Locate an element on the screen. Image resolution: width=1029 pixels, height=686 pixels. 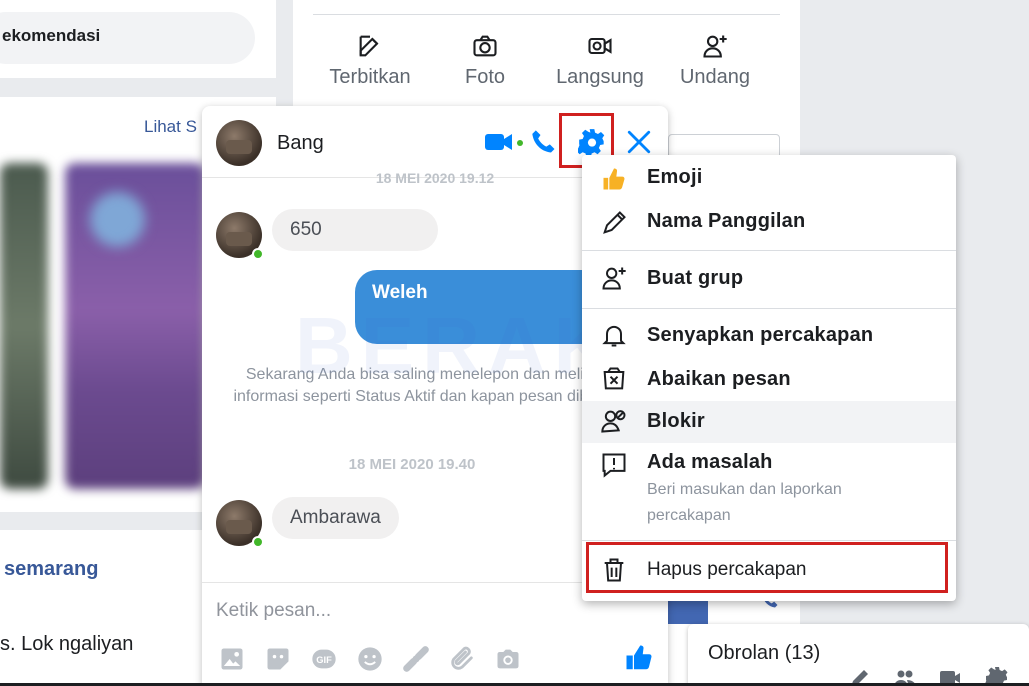
live-button: Langsung is located at coordinates (600, 60).